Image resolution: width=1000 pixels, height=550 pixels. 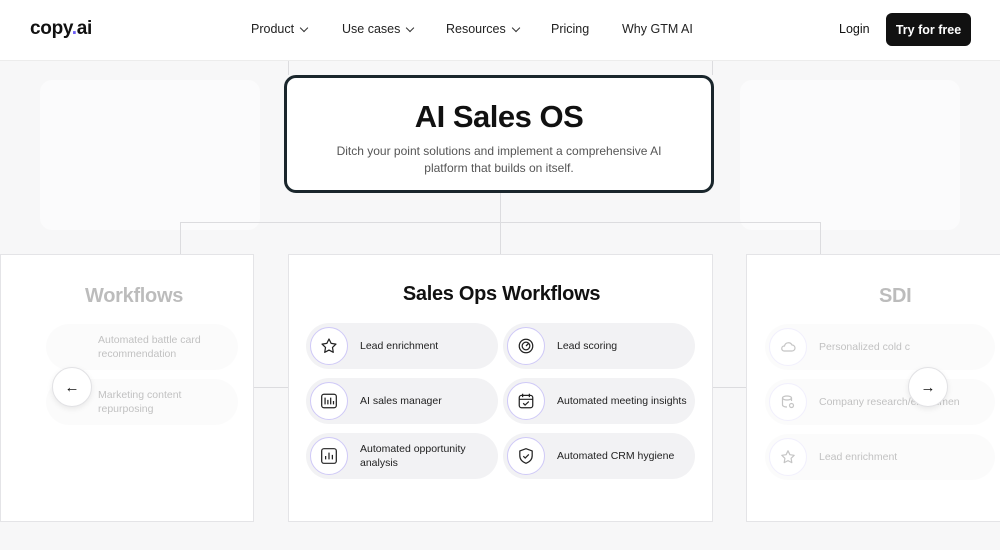 I want to click on item-lead-enrichment: Lead enrichment, so click(x=402, y=346).